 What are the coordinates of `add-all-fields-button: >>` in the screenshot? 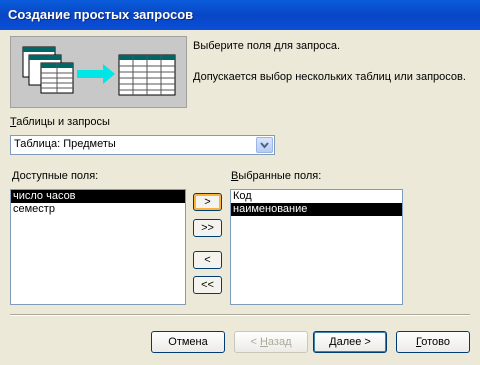 It's located at (207, 228).